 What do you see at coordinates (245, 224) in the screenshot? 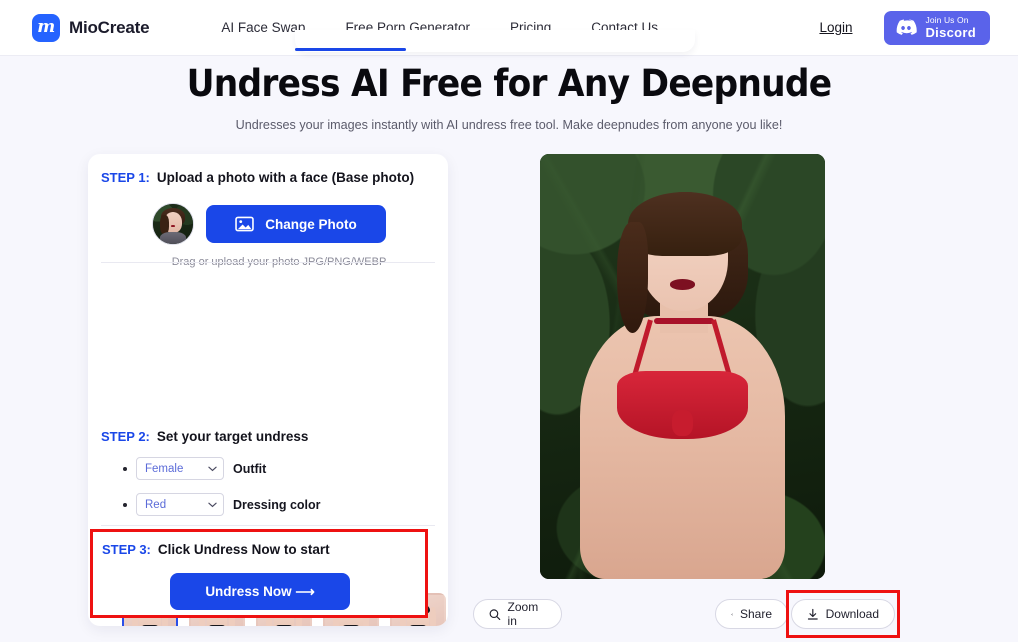
I see `image-icon` at bounding box center [245, 224].